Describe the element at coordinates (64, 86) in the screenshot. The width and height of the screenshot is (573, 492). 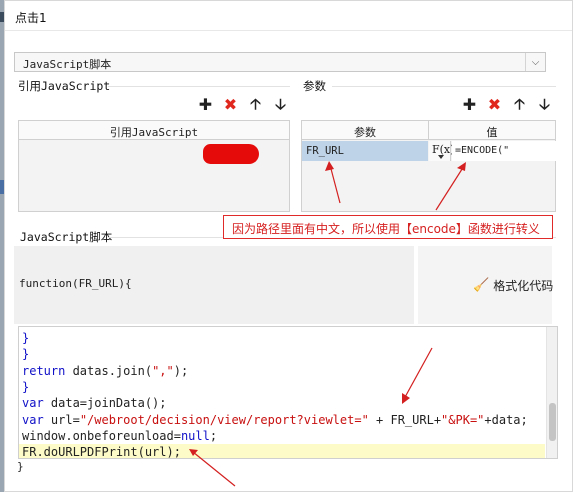
I see `ref-js-section-label: 引用JavaScript` at that location.